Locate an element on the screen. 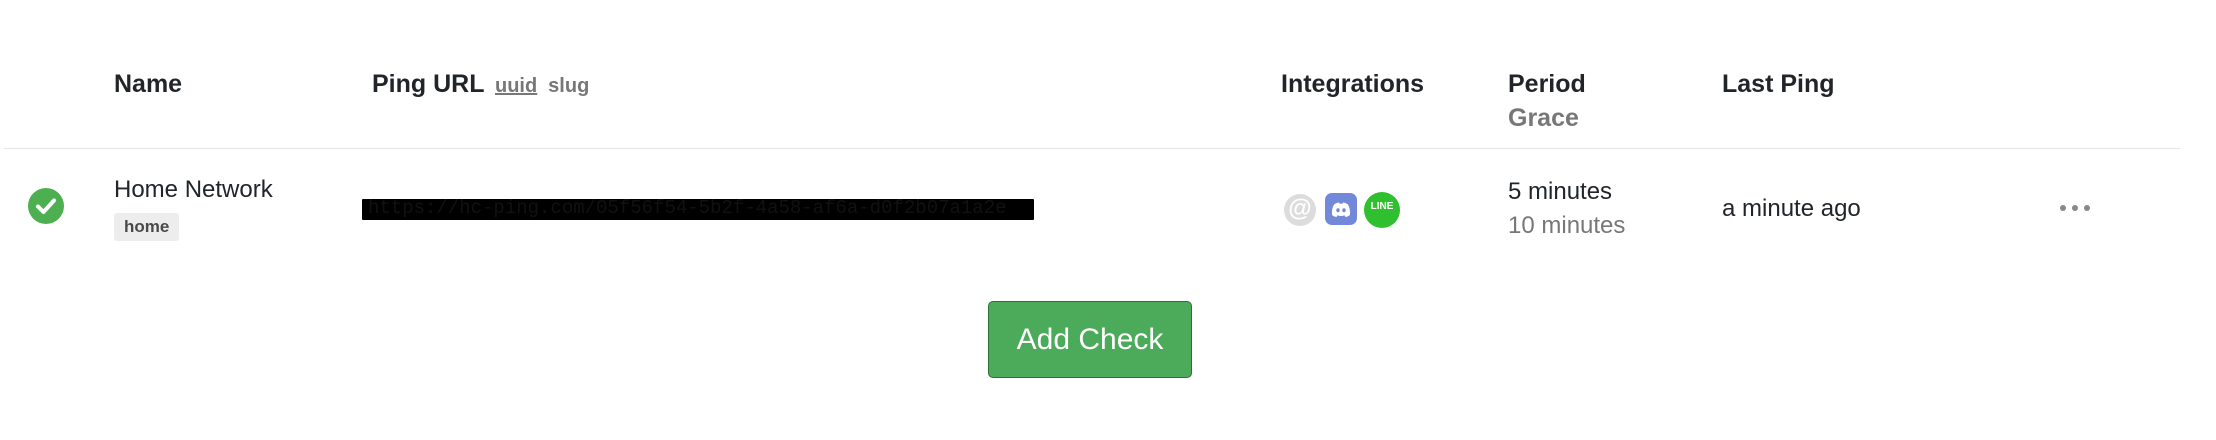 The width and height of the screenshot is (2216, 440). line-icon: LINE is located at coordinates (1382, 210).